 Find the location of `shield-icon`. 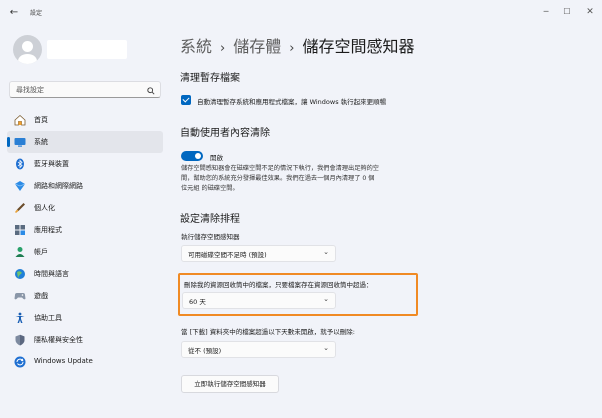

shield-icon is located at coordinates (20, 340).